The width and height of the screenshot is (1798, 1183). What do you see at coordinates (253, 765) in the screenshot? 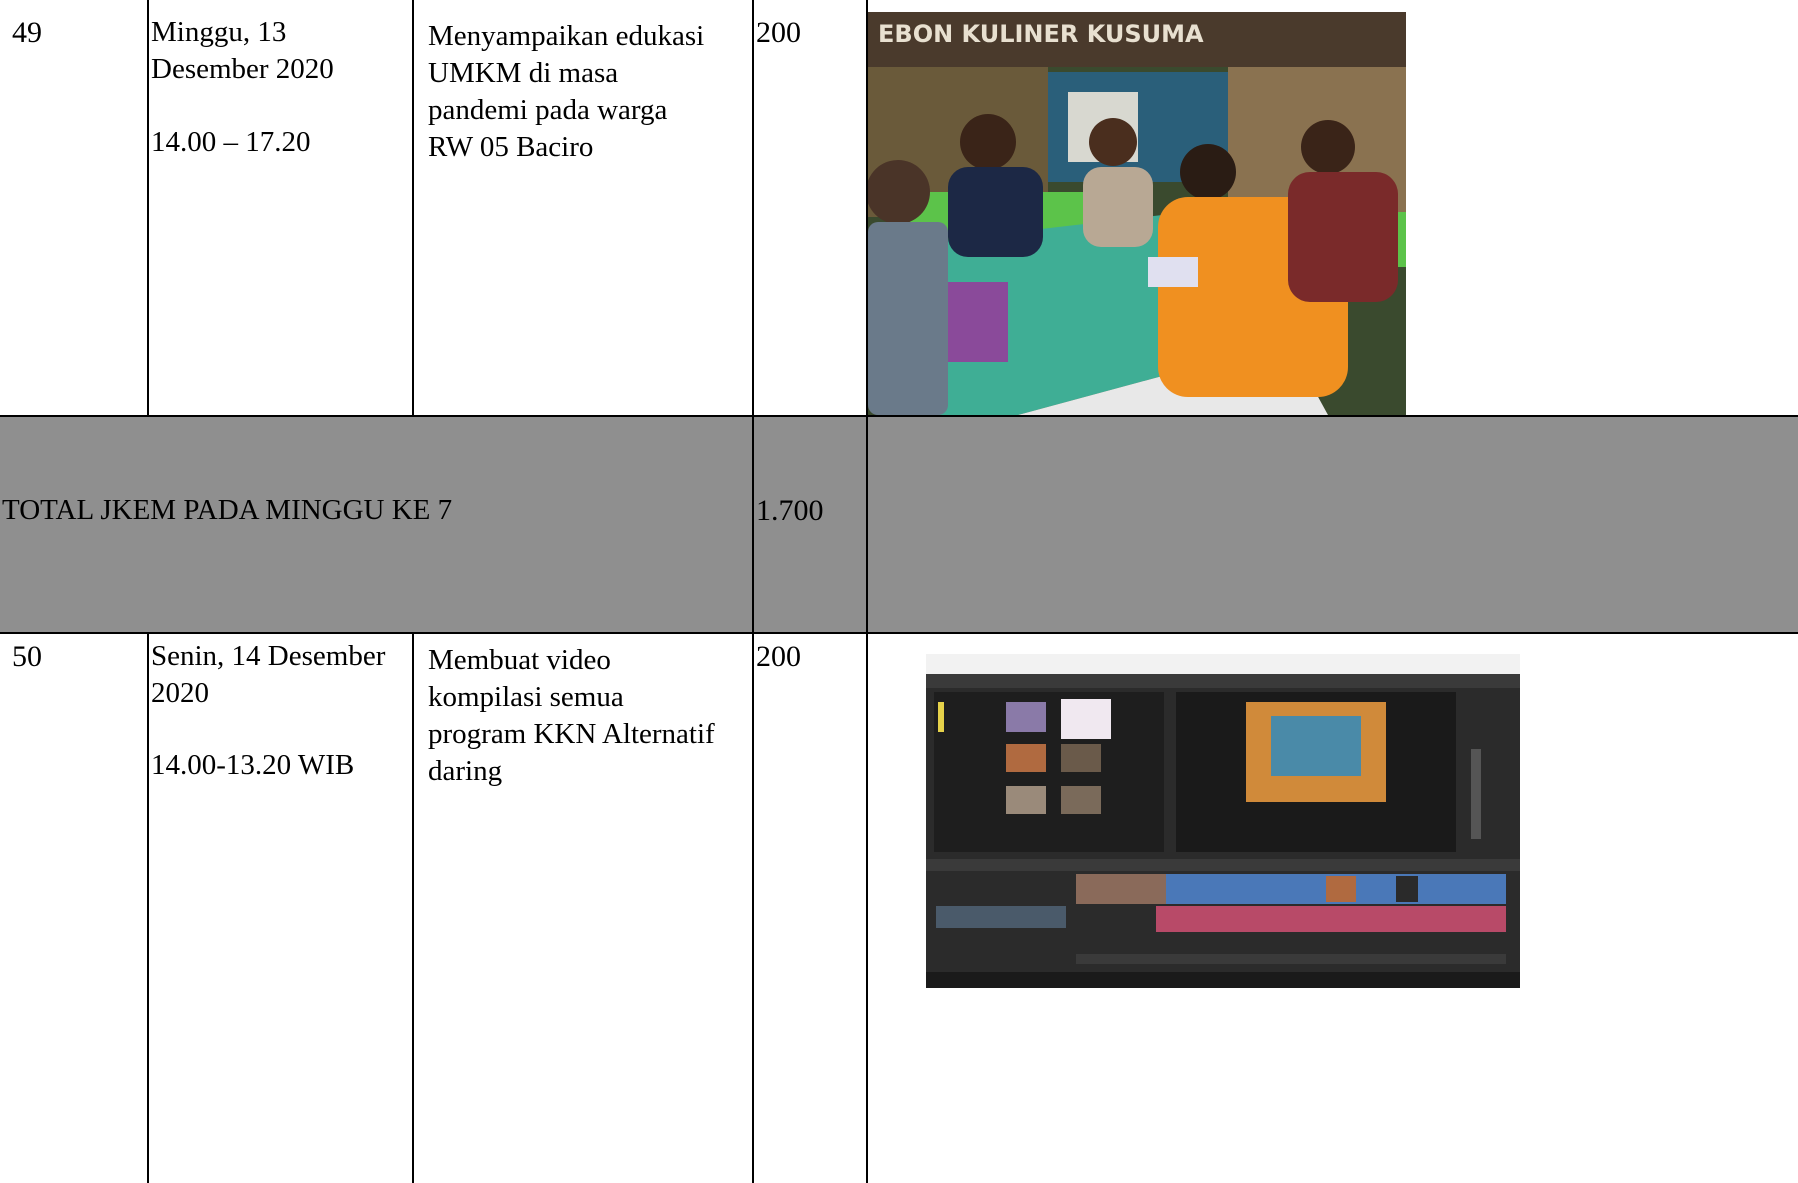
I see `row-time: 14.00-13.20 WIB` at bounding box center [253, 765].